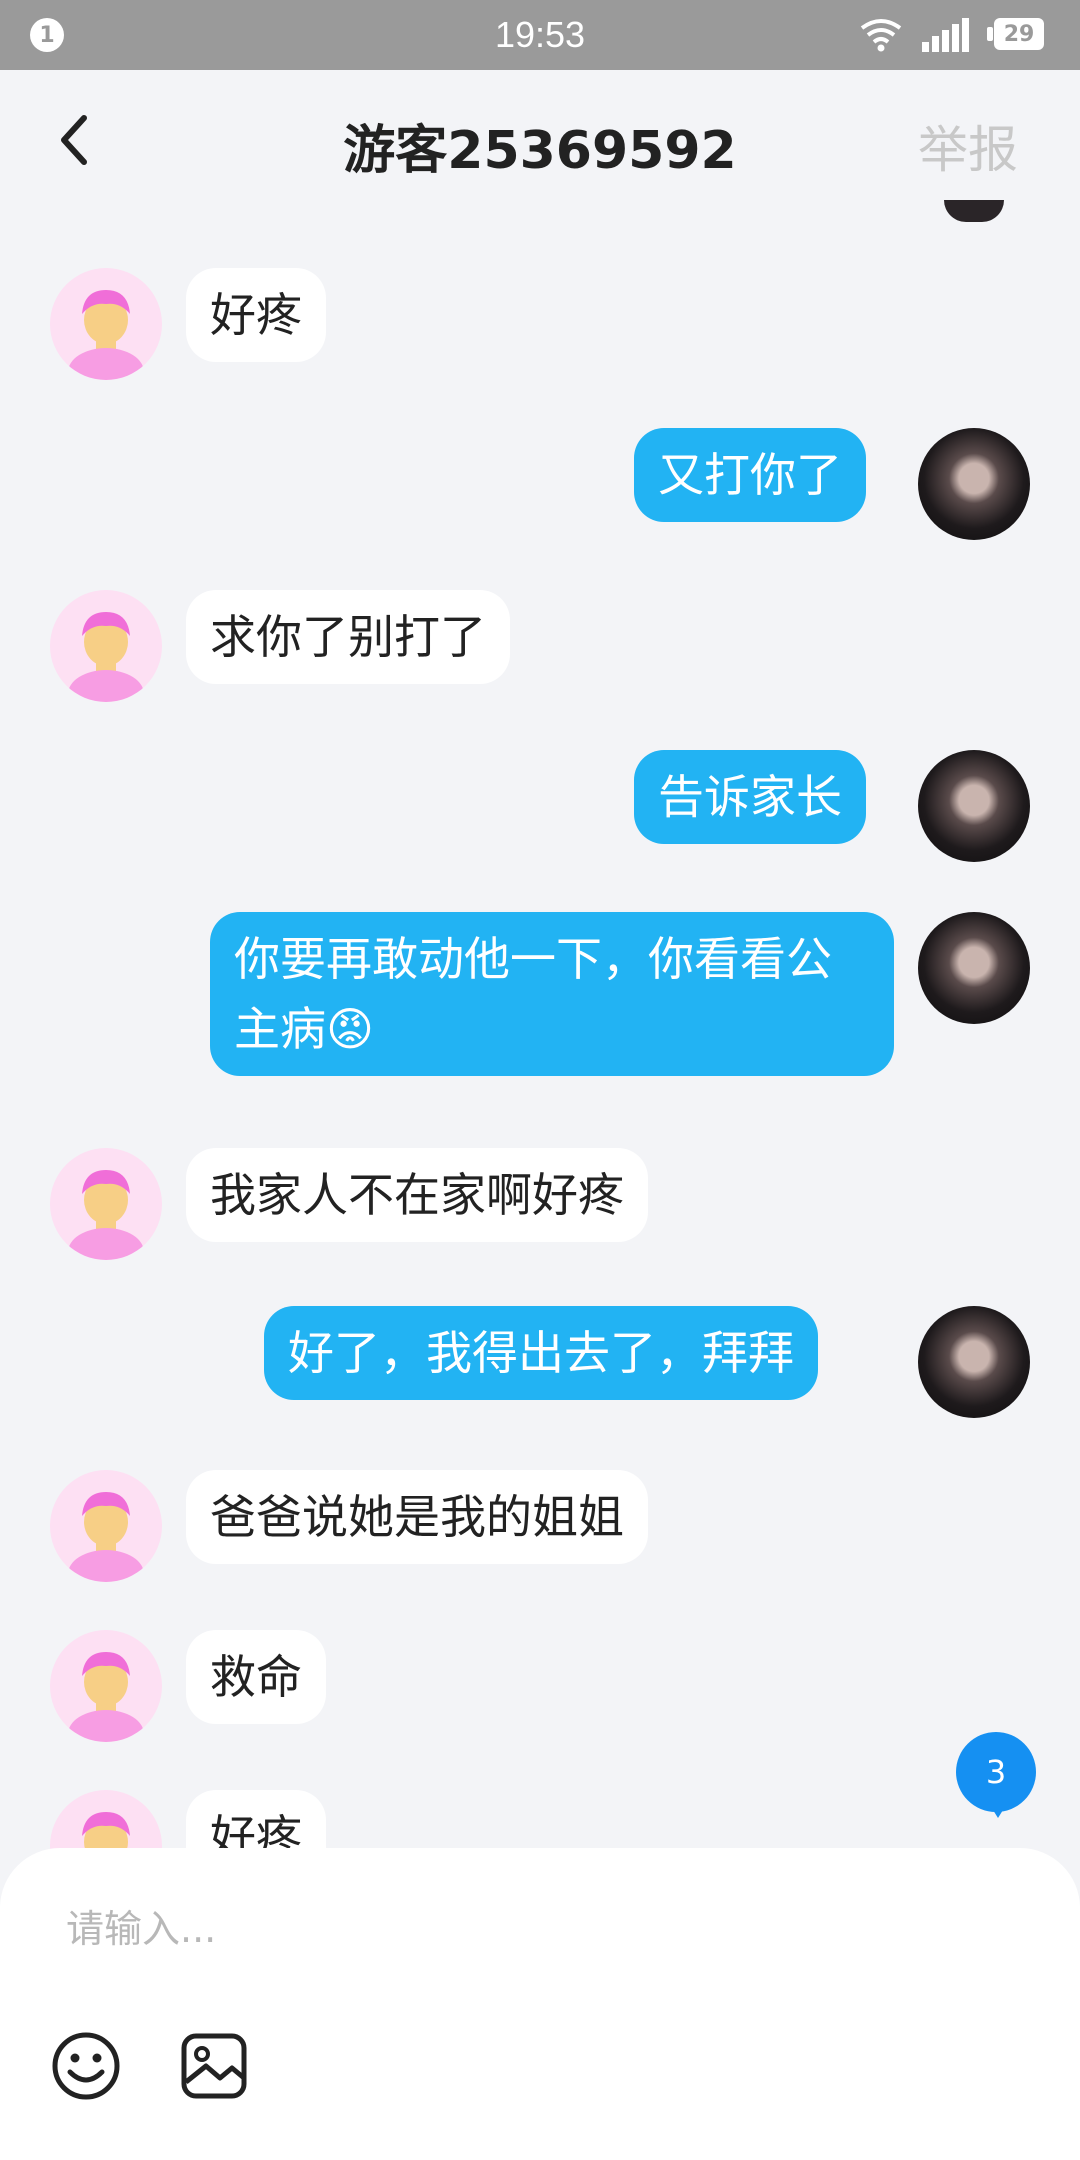  What do you see at coordinates (552, 994) in the screenshot?
I see `message-bubble: 你要再敢动他一下，你看看公主病😡` at bounding box center [552, 994].